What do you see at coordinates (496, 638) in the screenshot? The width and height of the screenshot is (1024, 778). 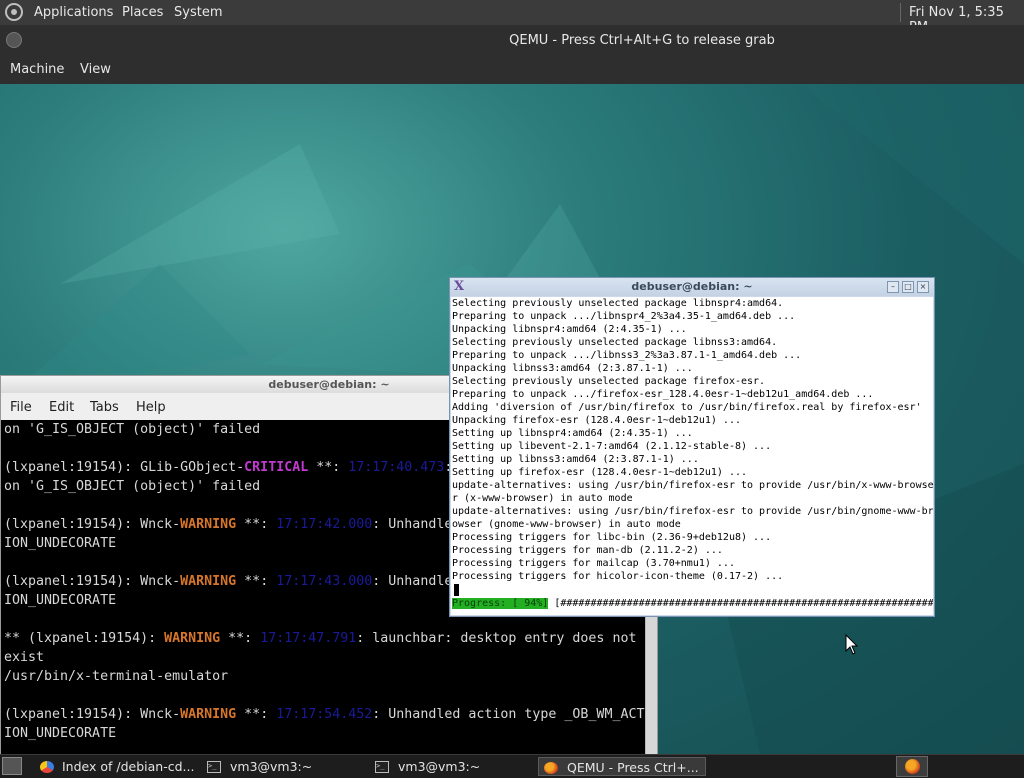 I see `log-text: : launchbar: desktop entry does not` at bounding box center [496, 638].